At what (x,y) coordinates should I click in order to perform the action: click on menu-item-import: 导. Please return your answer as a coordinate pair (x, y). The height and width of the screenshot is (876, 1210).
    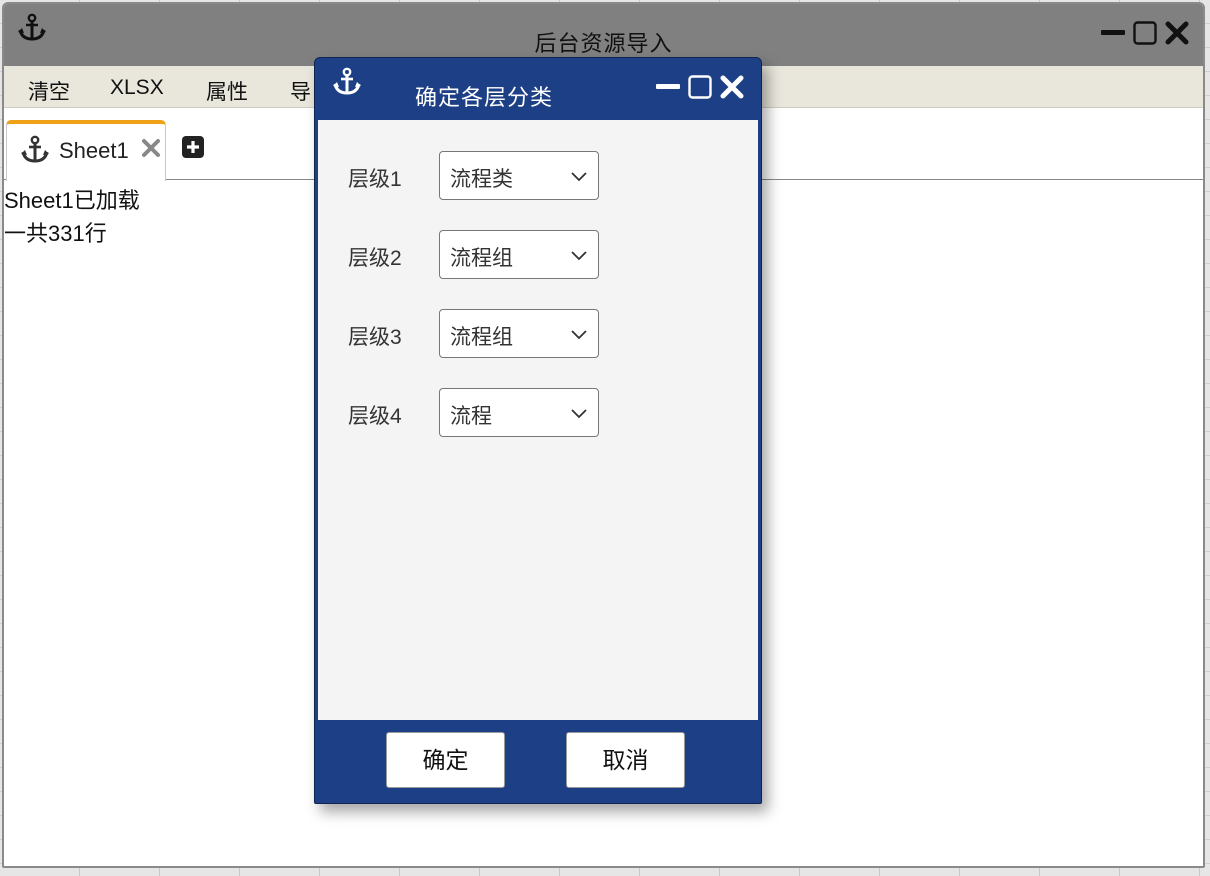
    Looking at the image, I should click on (300, 91).